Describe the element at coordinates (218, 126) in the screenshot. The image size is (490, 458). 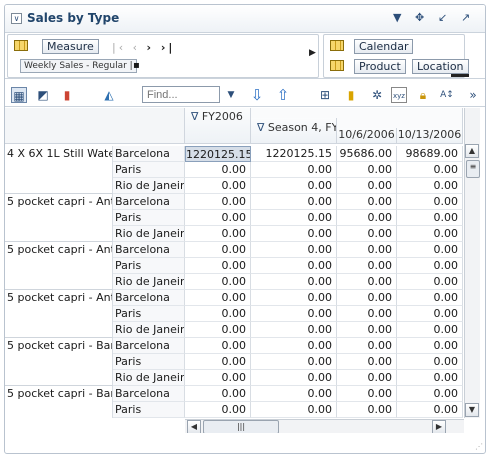
I see `column-header-fy2006: ∇ FY2006` at that location.